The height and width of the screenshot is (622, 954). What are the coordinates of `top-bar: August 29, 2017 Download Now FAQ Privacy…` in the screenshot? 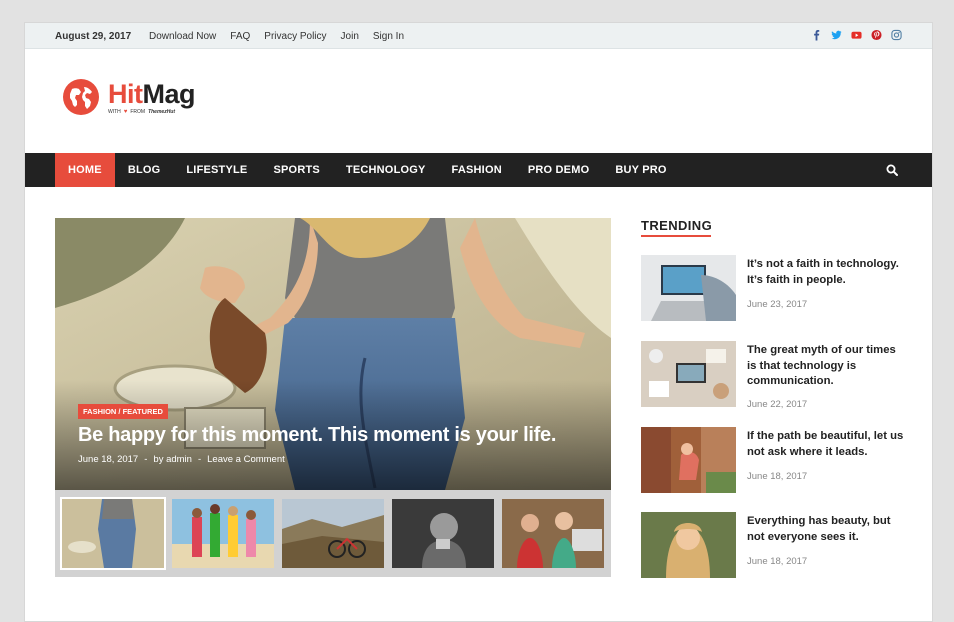 It's located at (478, 36).